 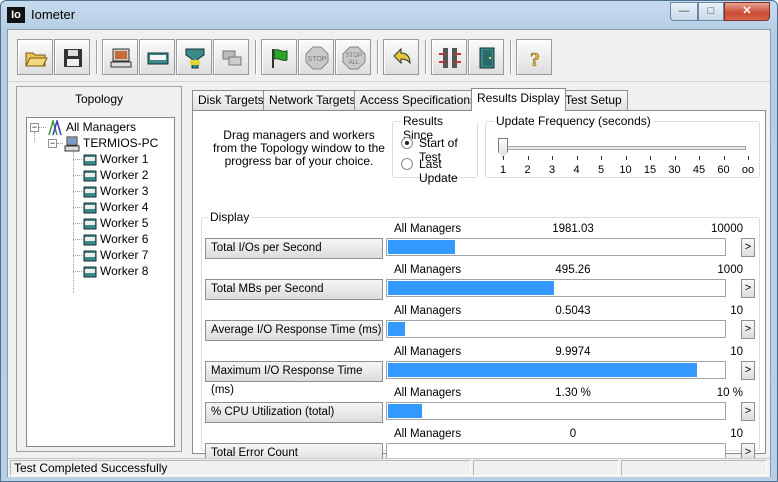 I want to click on row-metric-button: Total MBs per Second, so click(x=294, y=289).